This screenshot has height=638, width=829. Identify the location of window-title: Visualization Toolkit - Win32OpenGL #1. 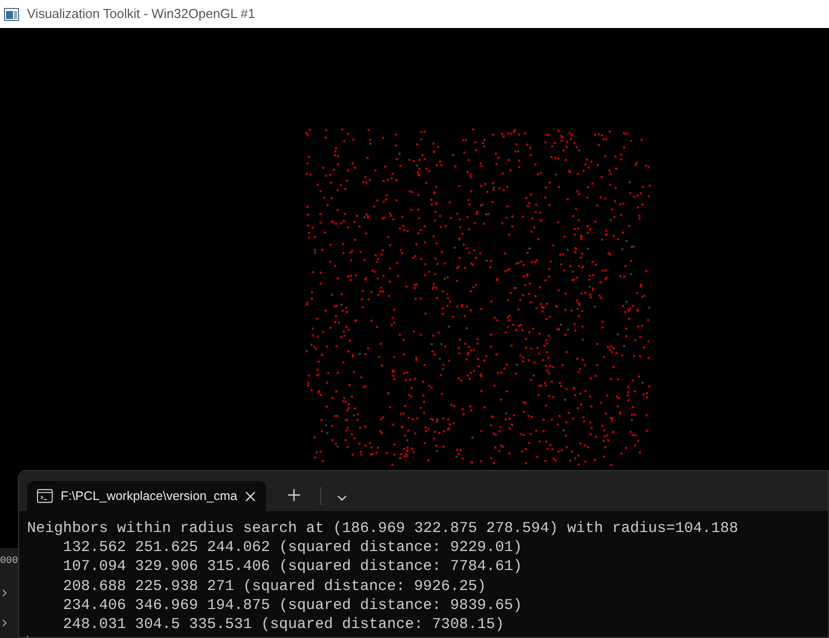
(141, 14).